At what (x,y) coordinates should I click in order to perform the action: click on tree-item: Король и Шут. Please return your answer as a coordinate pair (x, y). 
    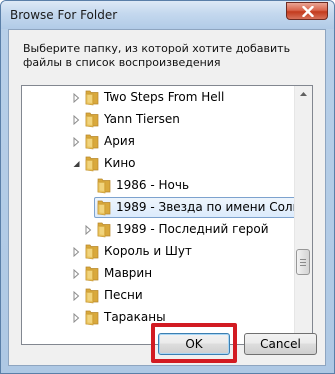
    Looking at the image, I should click on (157, 252).